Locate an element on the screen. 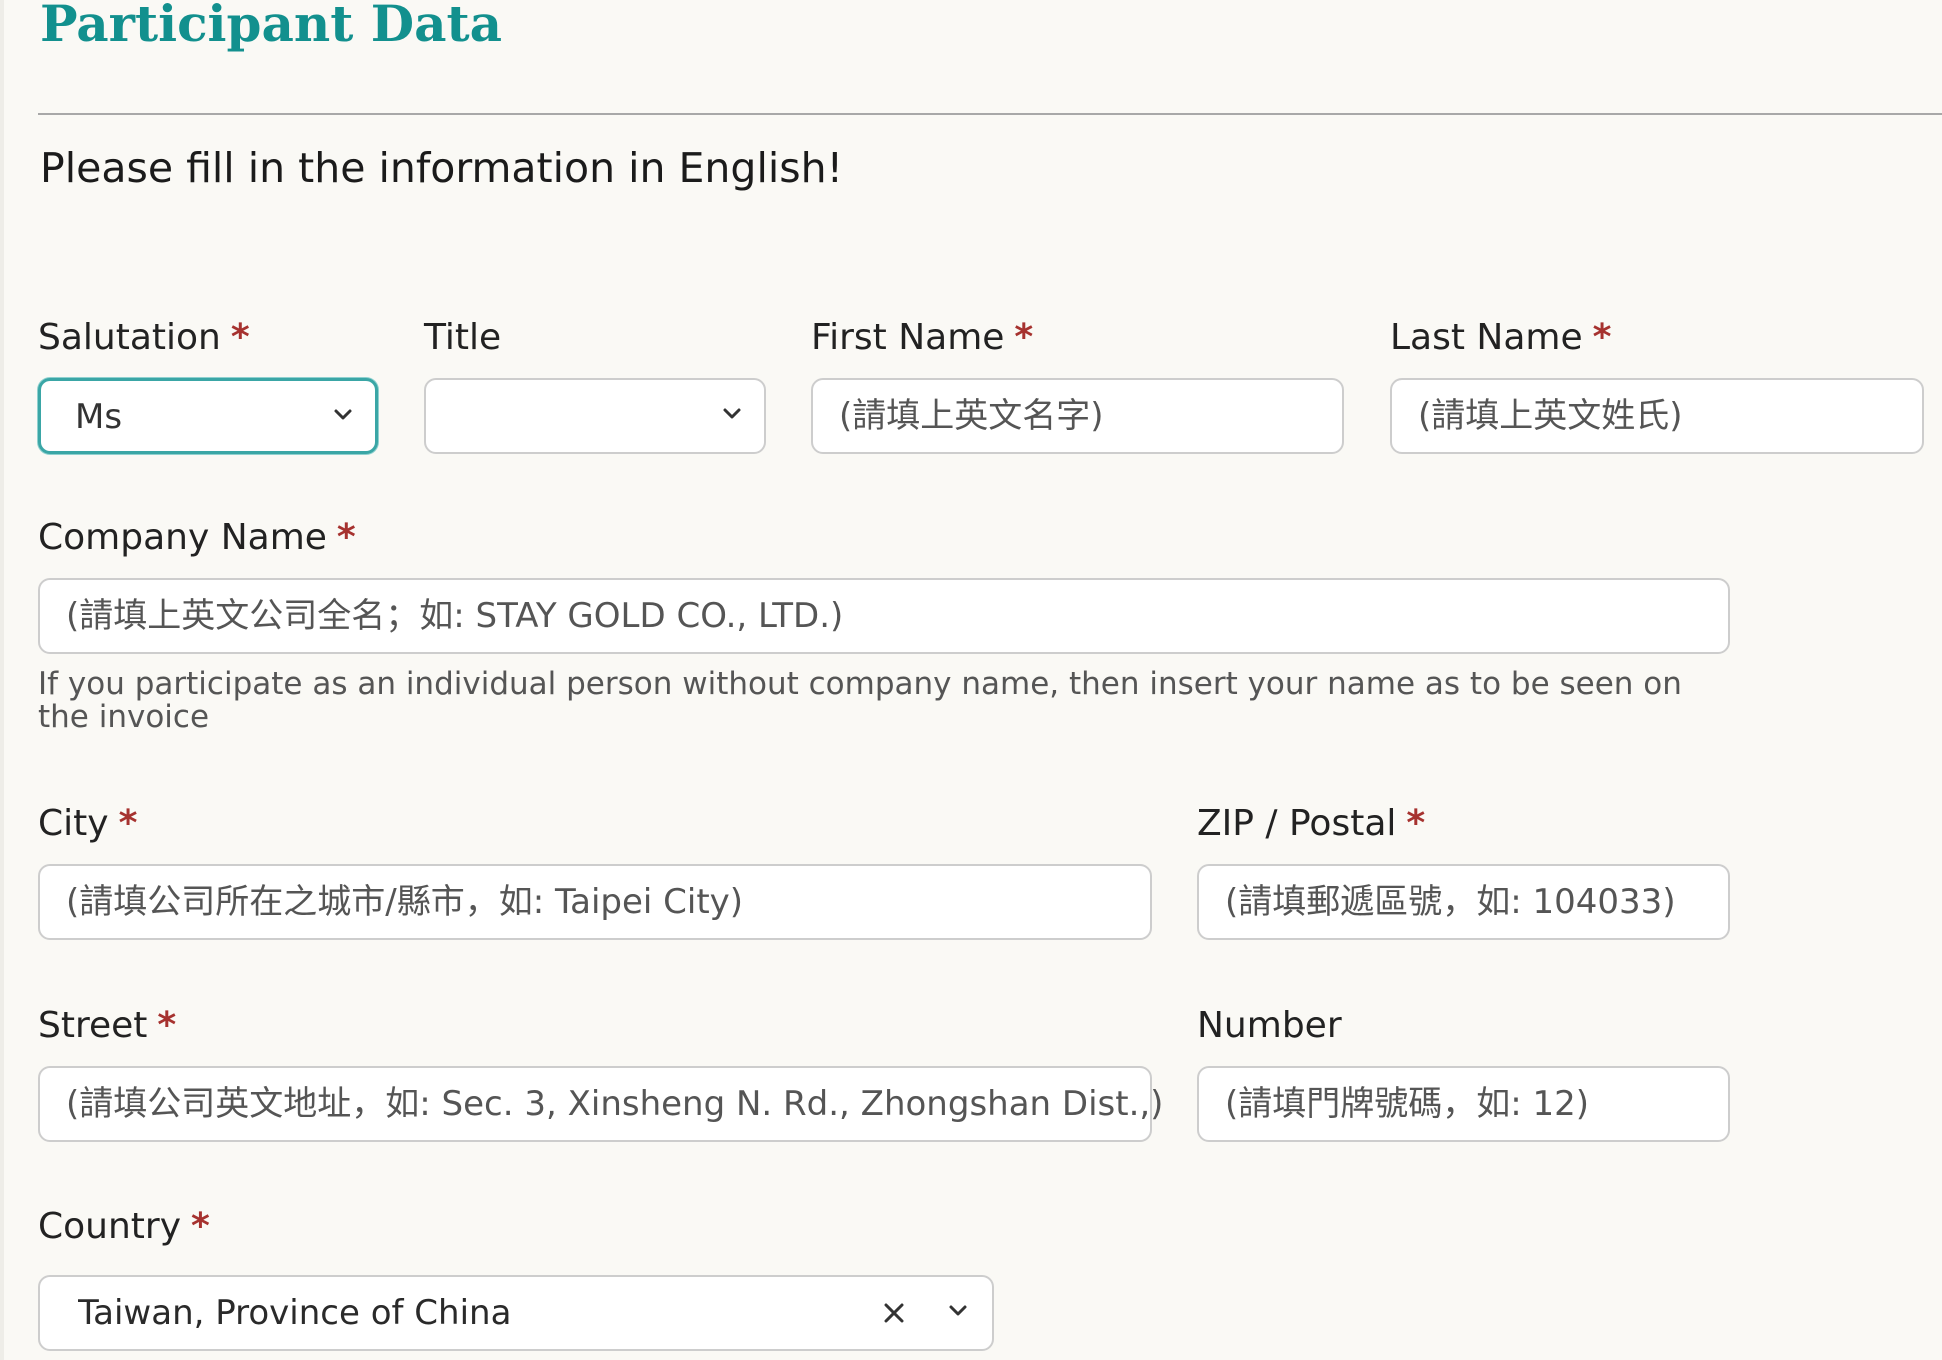 The width and height of the screenshot is (1942, 1360). last-name-input: (請填上英文姓氏) is located at coordinates (1657, 416).